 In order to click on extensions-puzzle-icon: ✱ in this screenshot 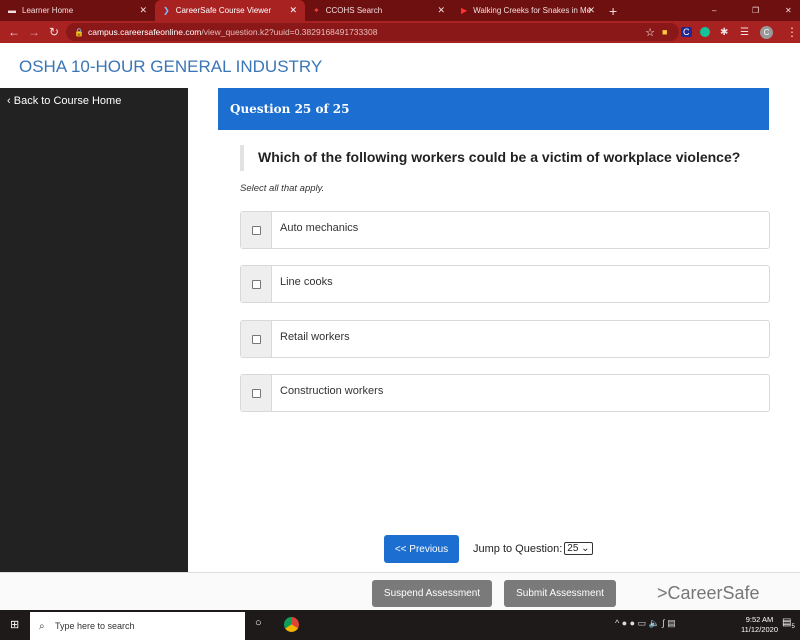, I will do `click(724, 32)`.